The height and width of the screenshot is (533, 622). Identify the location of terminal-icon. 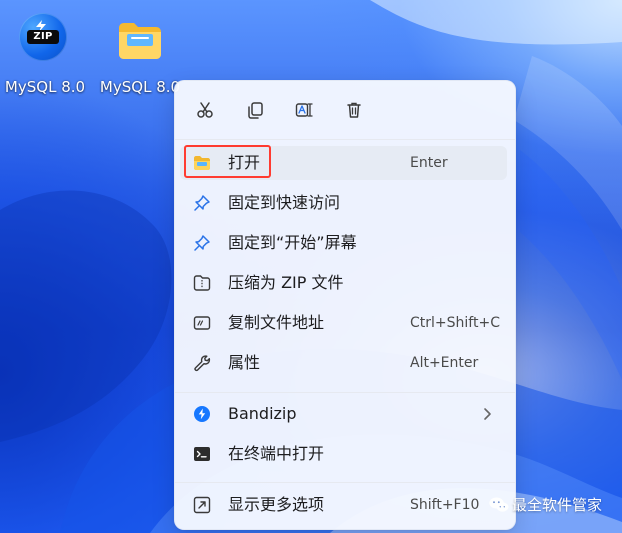
(202, 454).